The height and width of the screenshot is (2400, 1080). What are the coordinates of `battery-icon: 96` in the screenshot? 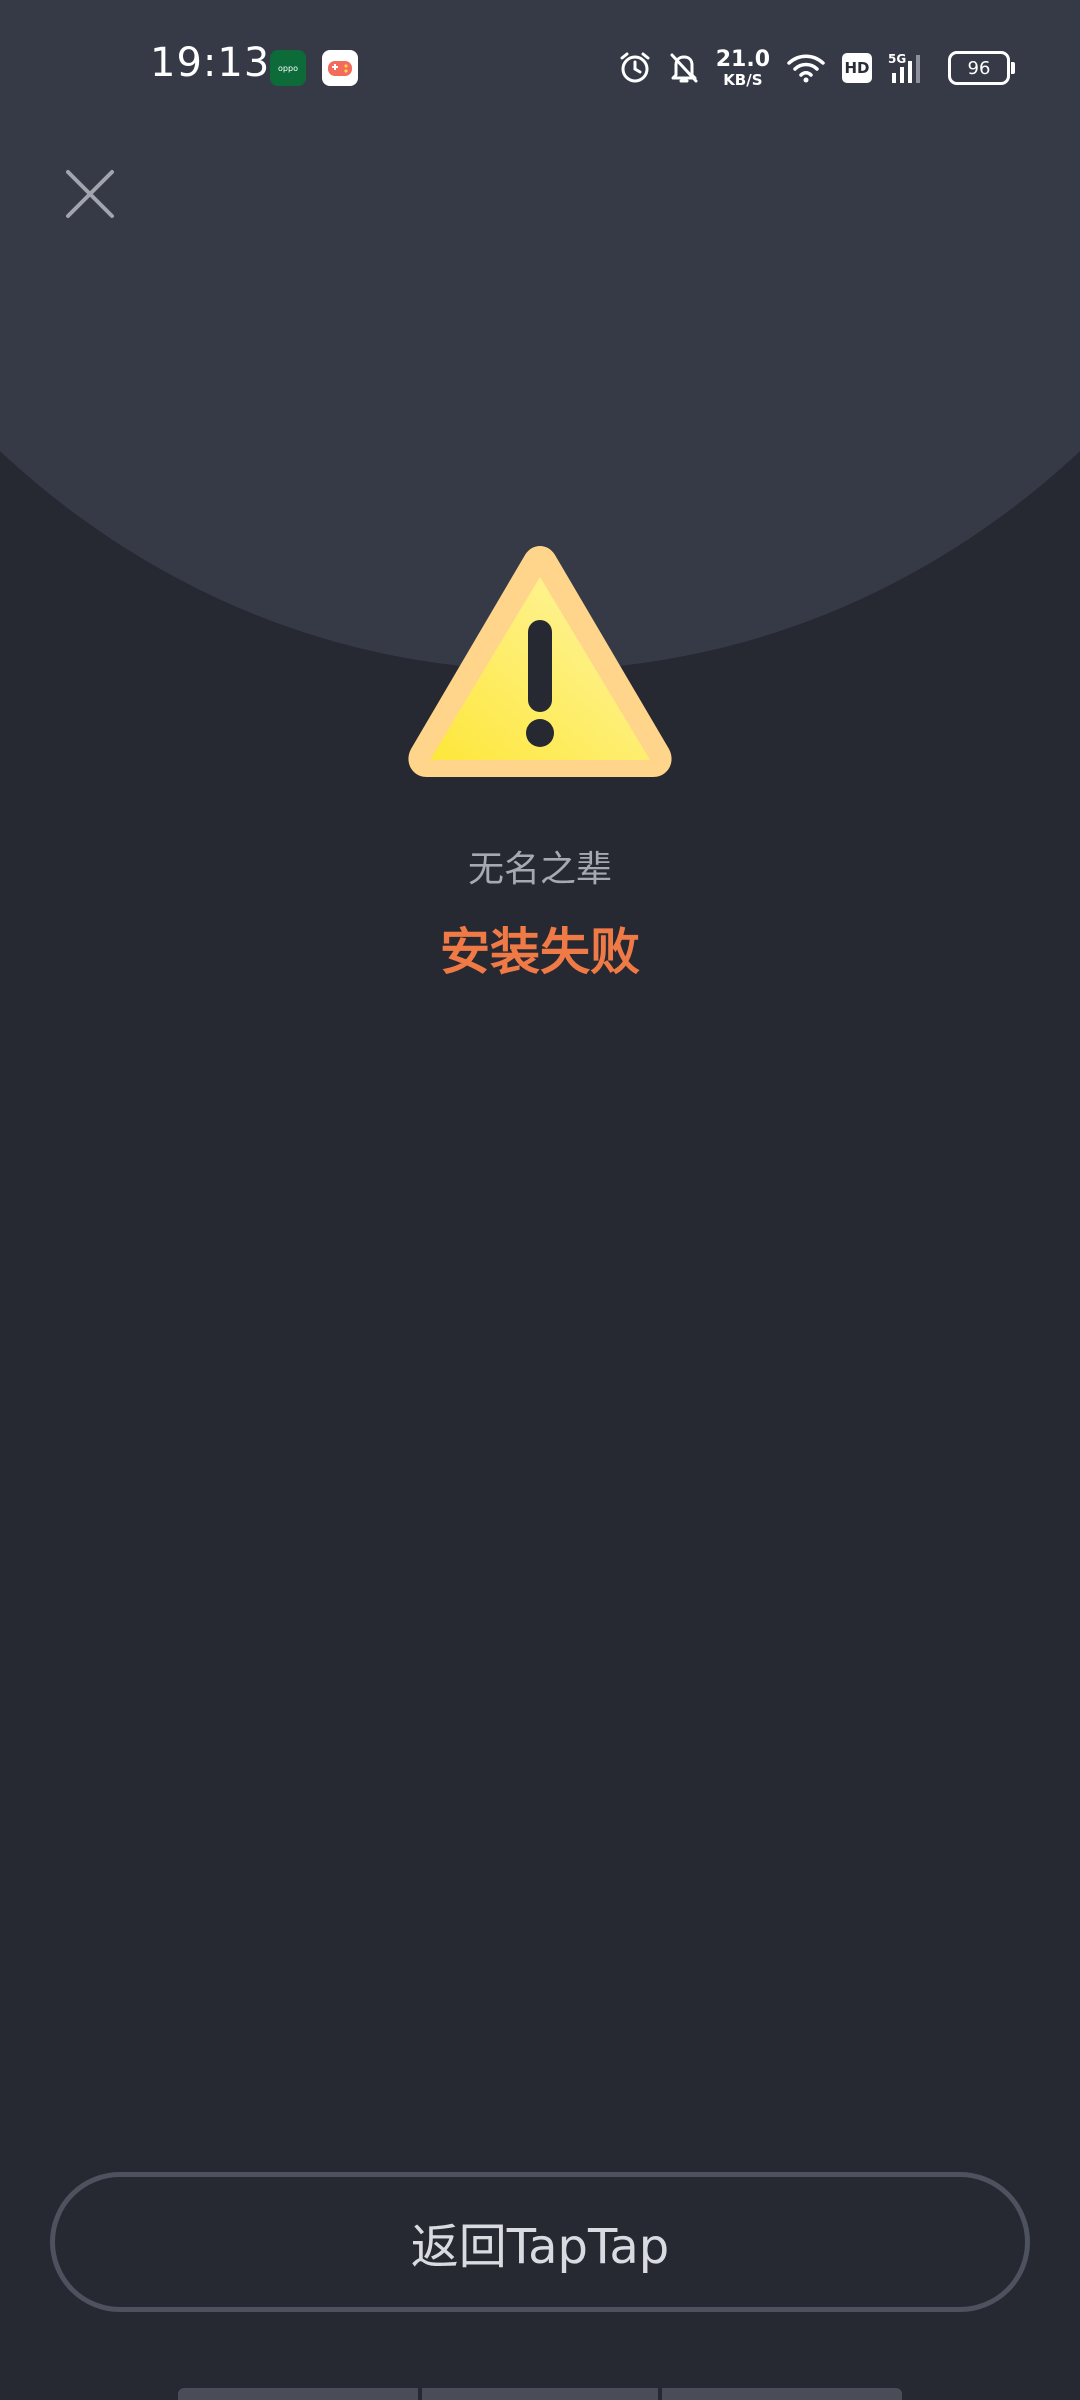 It's located at (981, 68).